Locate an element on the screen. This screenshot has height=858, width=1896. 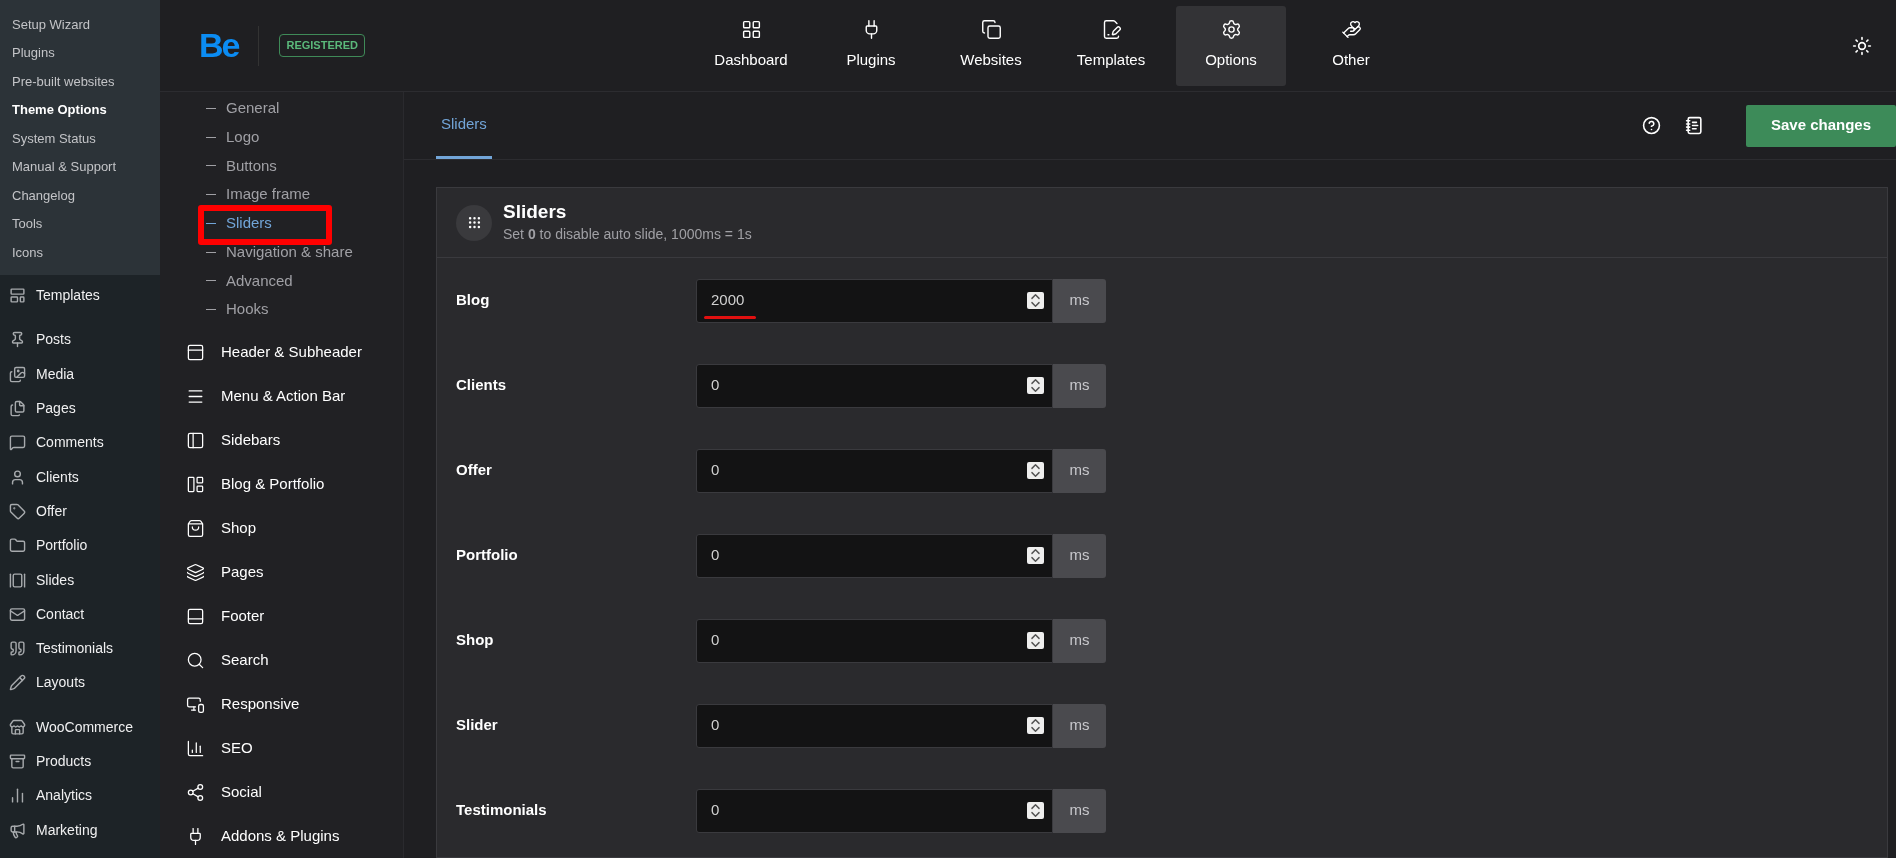
submenu-item: Changelog is located at coordinates (80, 195).